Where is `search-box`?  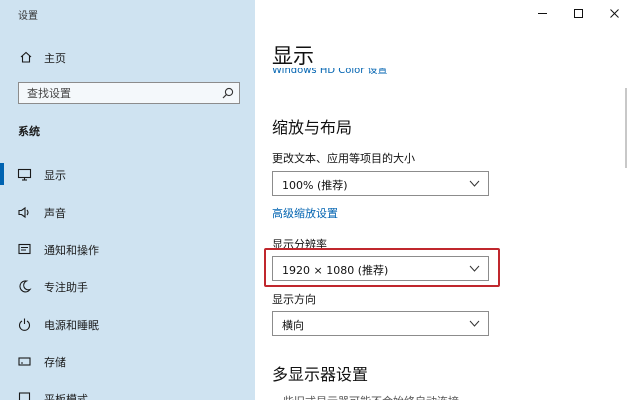
search-box is located at coordinates (129, 93).